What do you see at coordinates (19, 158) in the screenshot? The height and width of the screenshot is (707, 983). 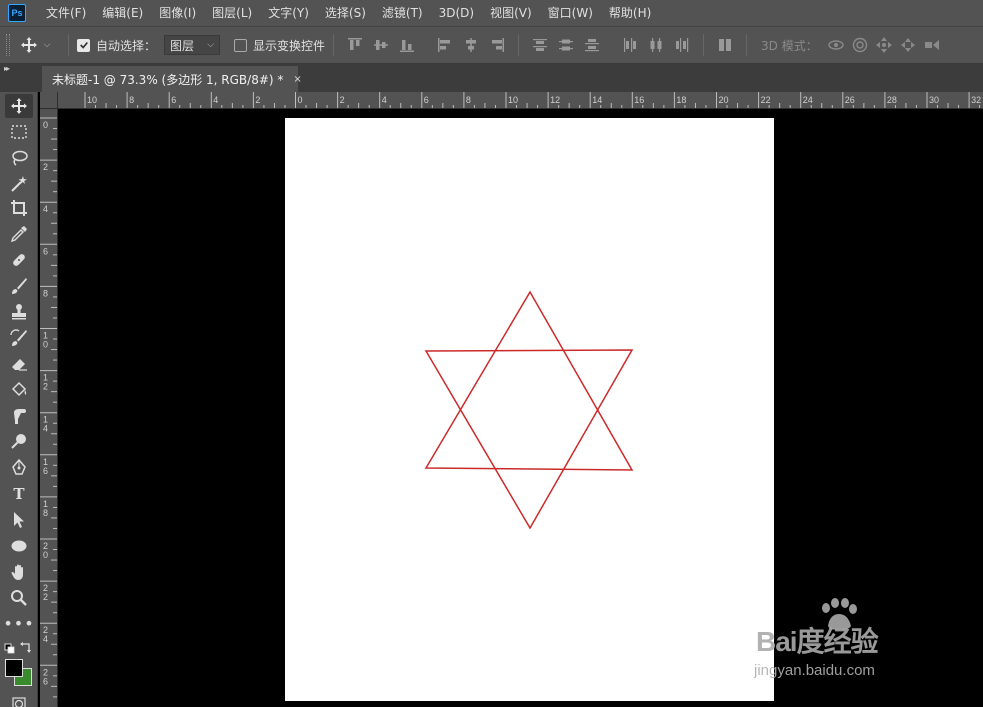 I see `lasso-tool` at bounding box center [19, 158].